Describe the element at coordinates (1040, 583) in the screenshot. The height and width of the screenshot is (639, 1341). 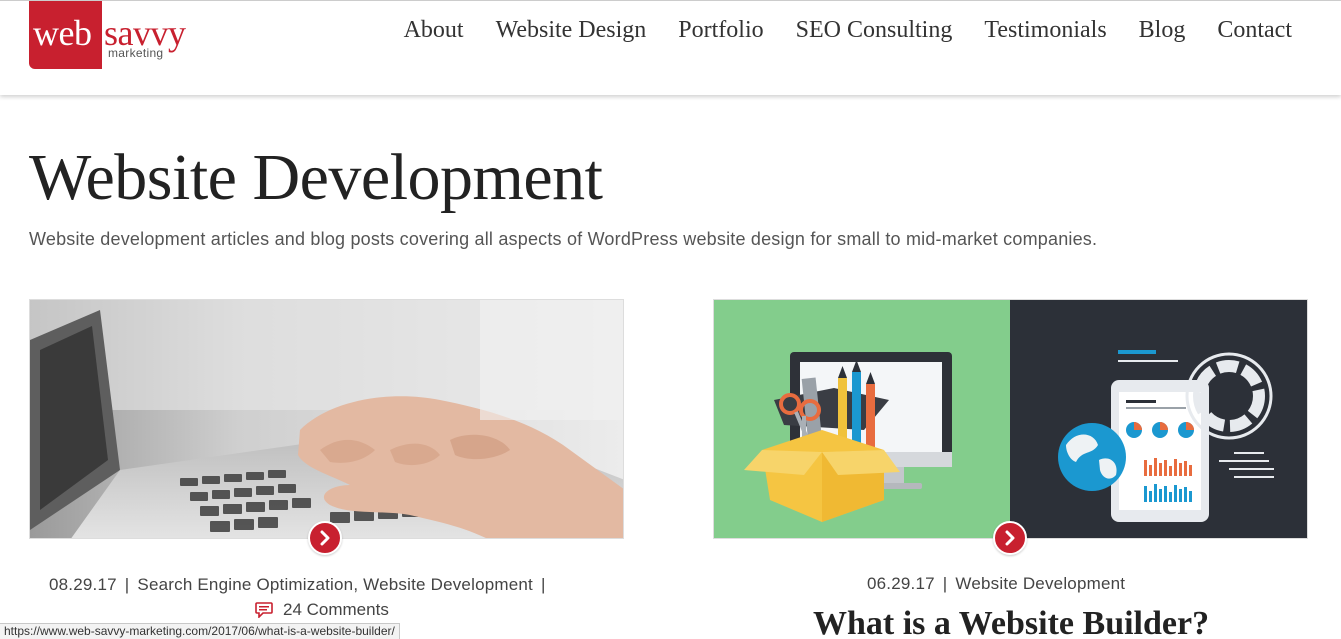
I see `post-2-categories: Website Development` at that location.